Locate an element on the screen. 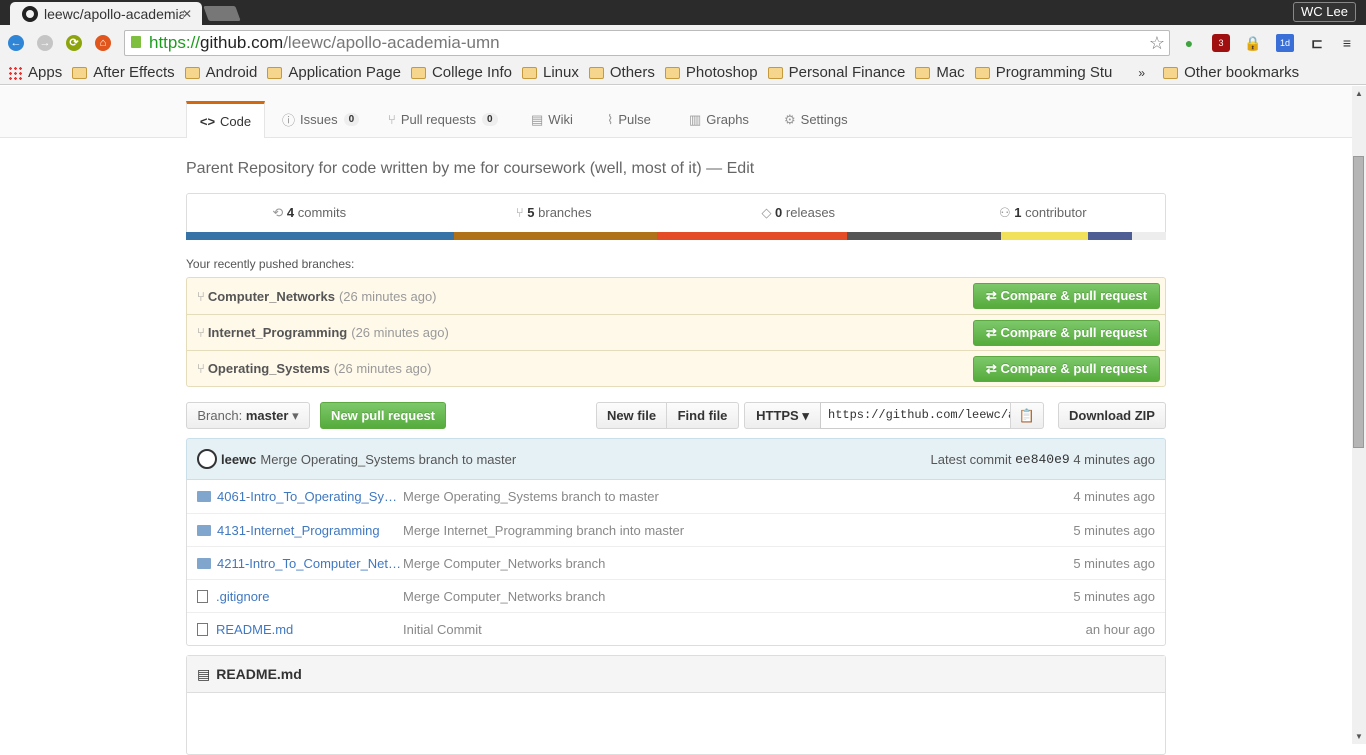  tab-label: Graphs is located at coordinates (727, 119).